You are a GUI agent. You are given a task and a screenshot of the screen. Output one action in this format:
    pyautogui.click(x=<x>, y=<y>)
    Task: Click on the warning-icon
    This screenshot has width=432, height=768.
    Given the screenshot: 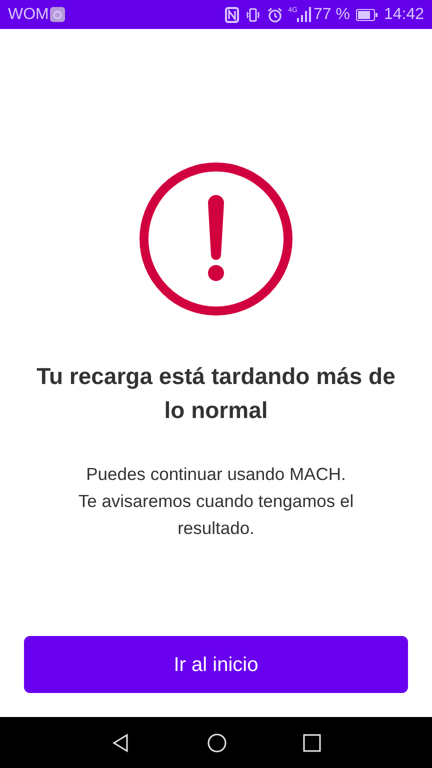 What is the action you would take?
    pyautogui.click(x=216, y=239)
    